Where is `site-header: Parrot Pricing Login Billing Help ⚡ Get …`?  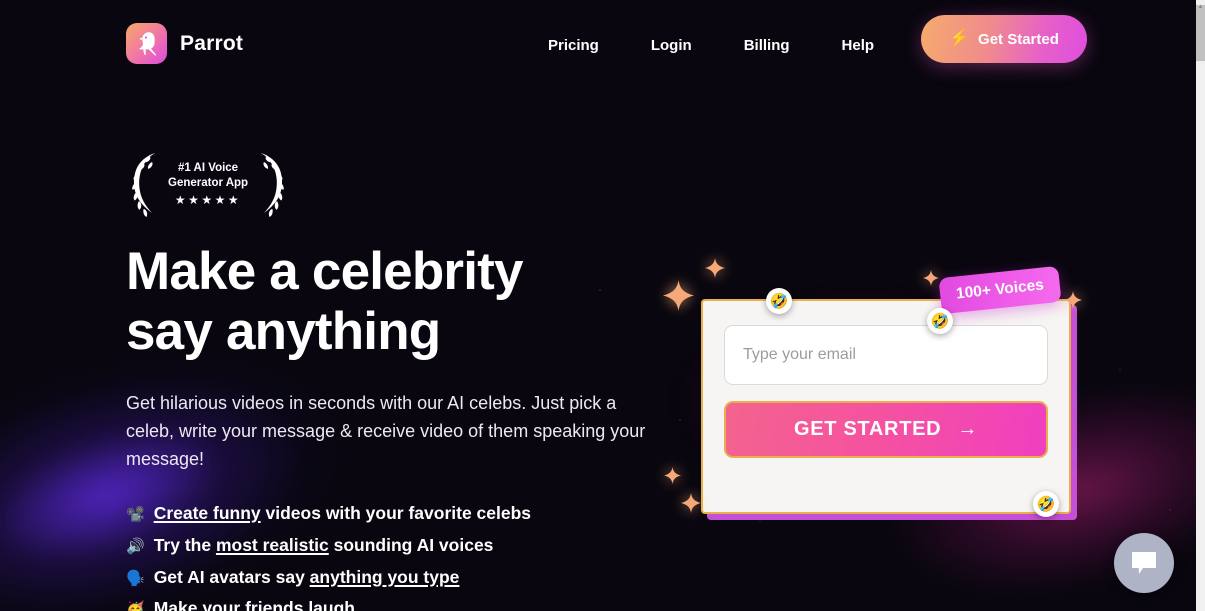
site-header: Parrot Pricing Login Billing Help ⚡ Get … is located at coordinates (598, 44).